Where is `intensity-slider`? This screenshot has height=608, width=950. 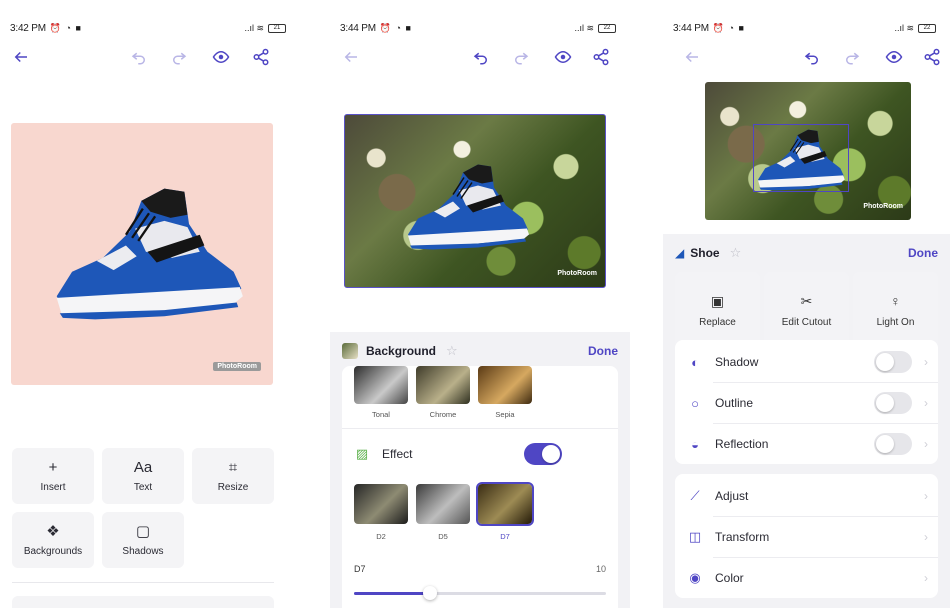 intensity-slider is located at coordinates (480, 593).